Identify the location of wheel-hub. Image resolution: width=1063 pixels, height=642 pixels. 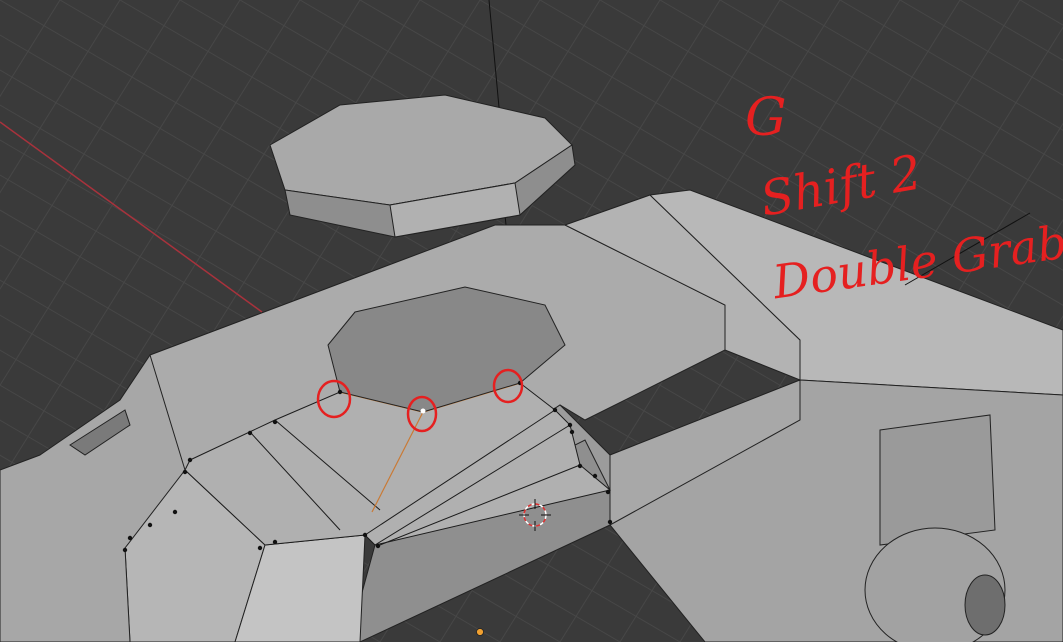
(985, 605).